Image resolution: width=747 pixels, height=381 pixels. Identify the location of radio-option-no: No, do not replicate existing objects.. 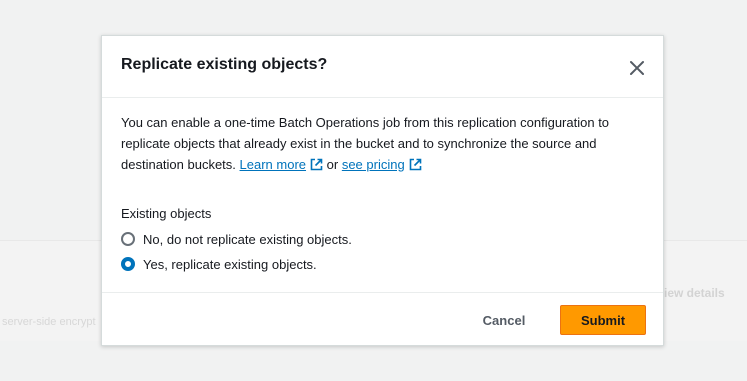
(236, 239).